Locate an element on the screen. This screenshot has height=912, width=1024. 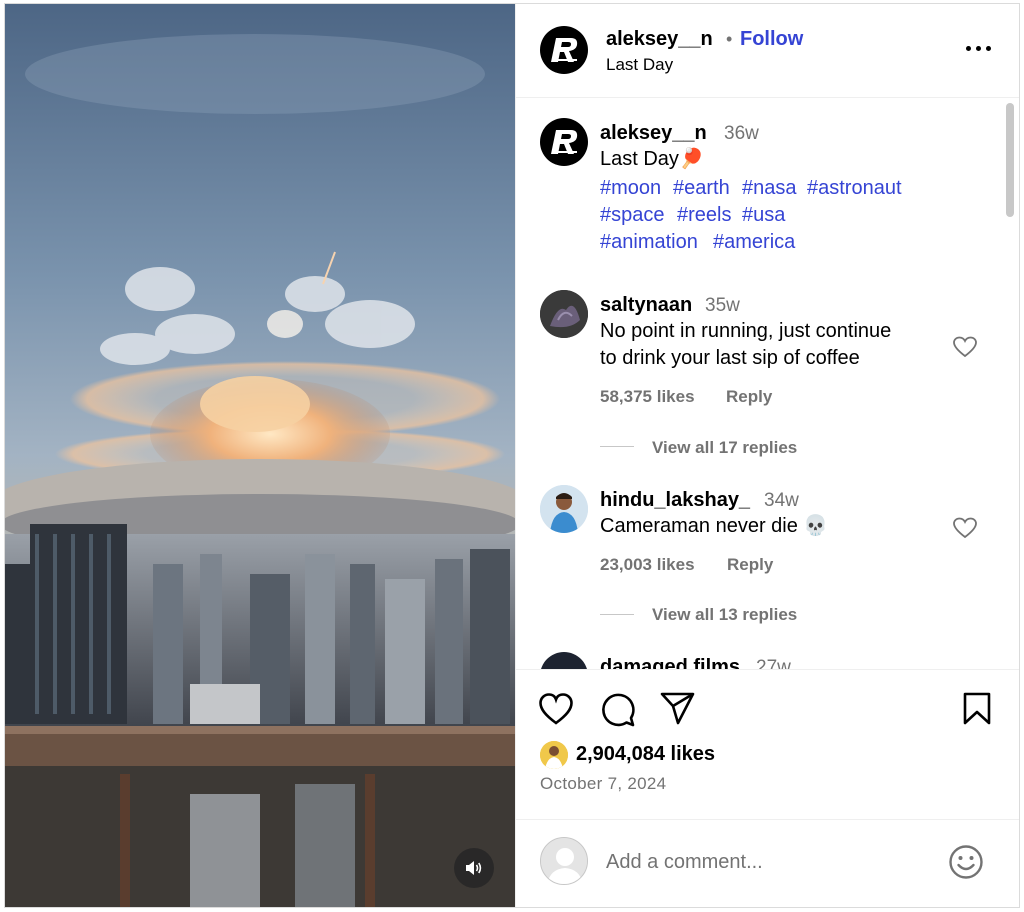
more-options-icon is located at coordinates (979, 50).